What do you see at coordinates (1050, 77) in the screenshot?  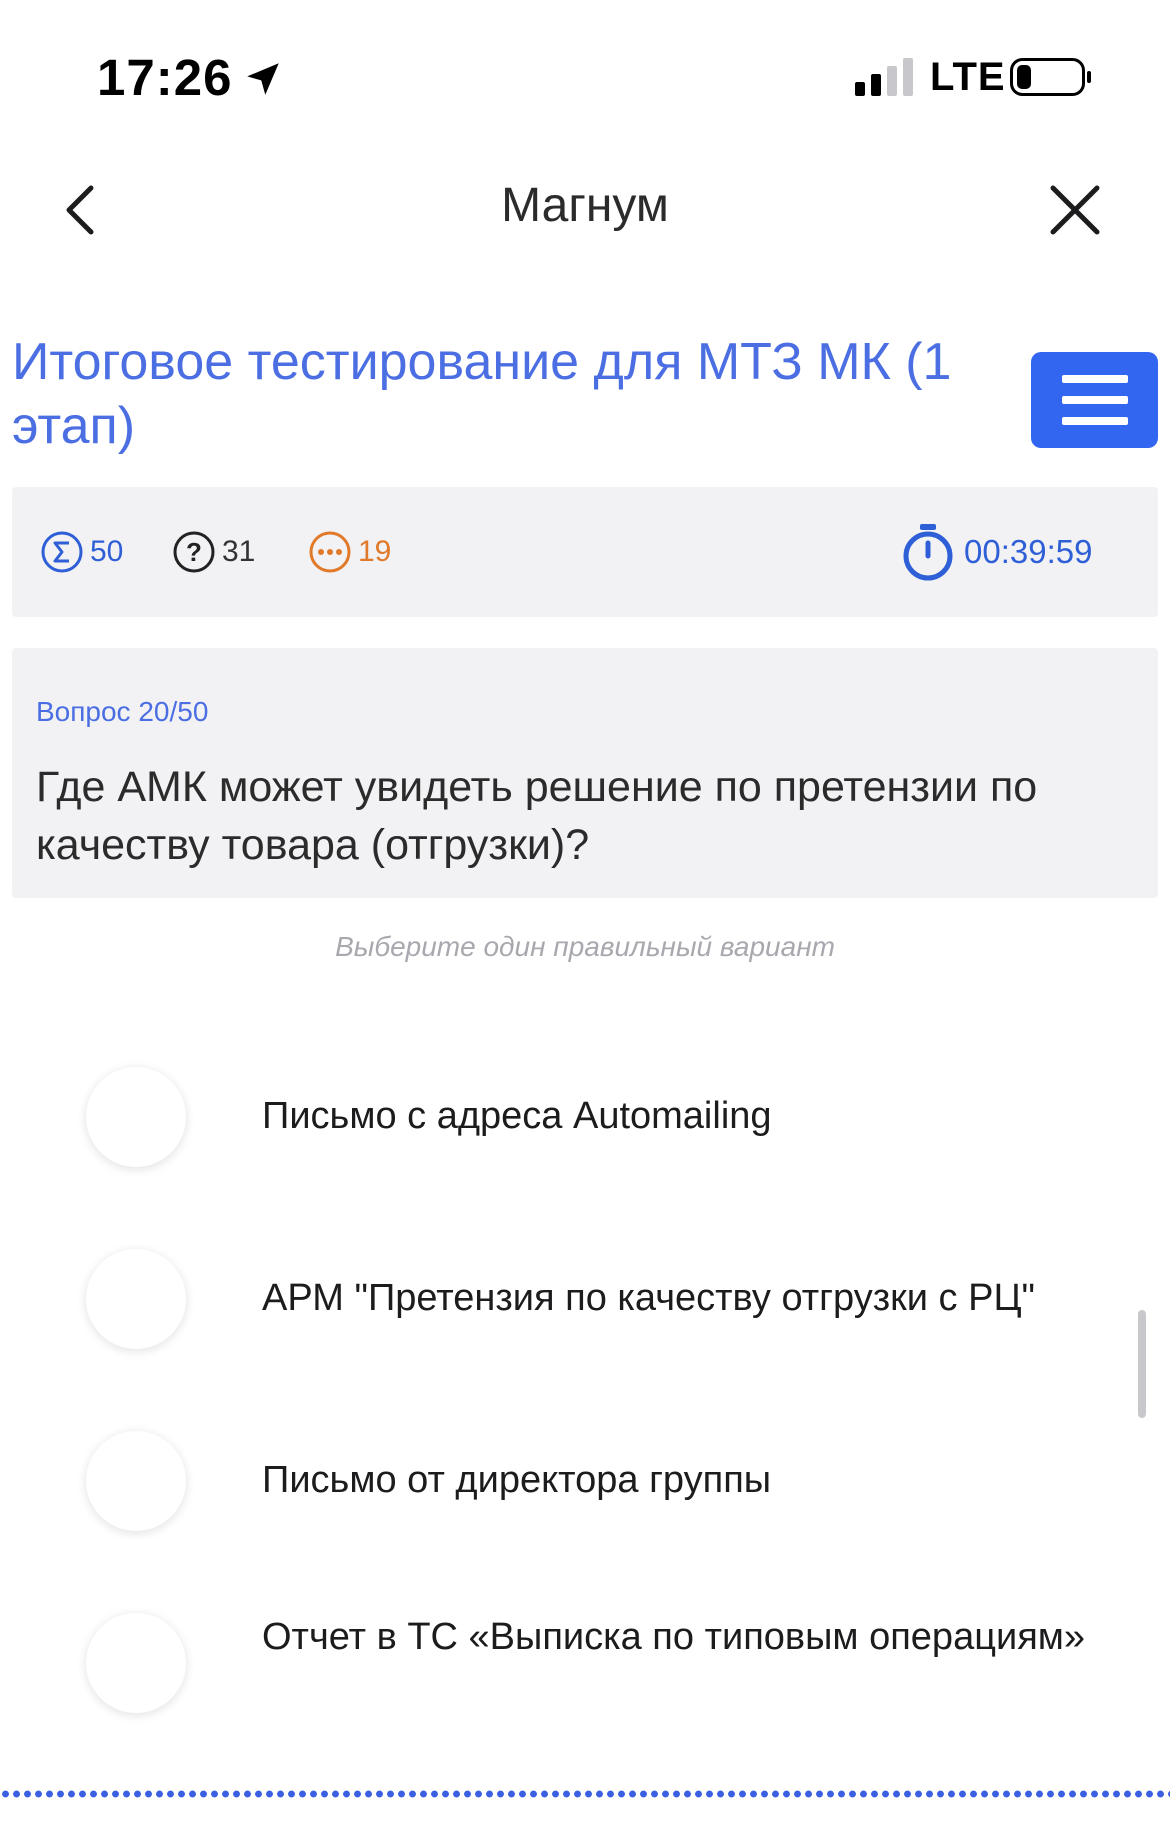 I see `battery-icon` at bounding box center [1050, 77].